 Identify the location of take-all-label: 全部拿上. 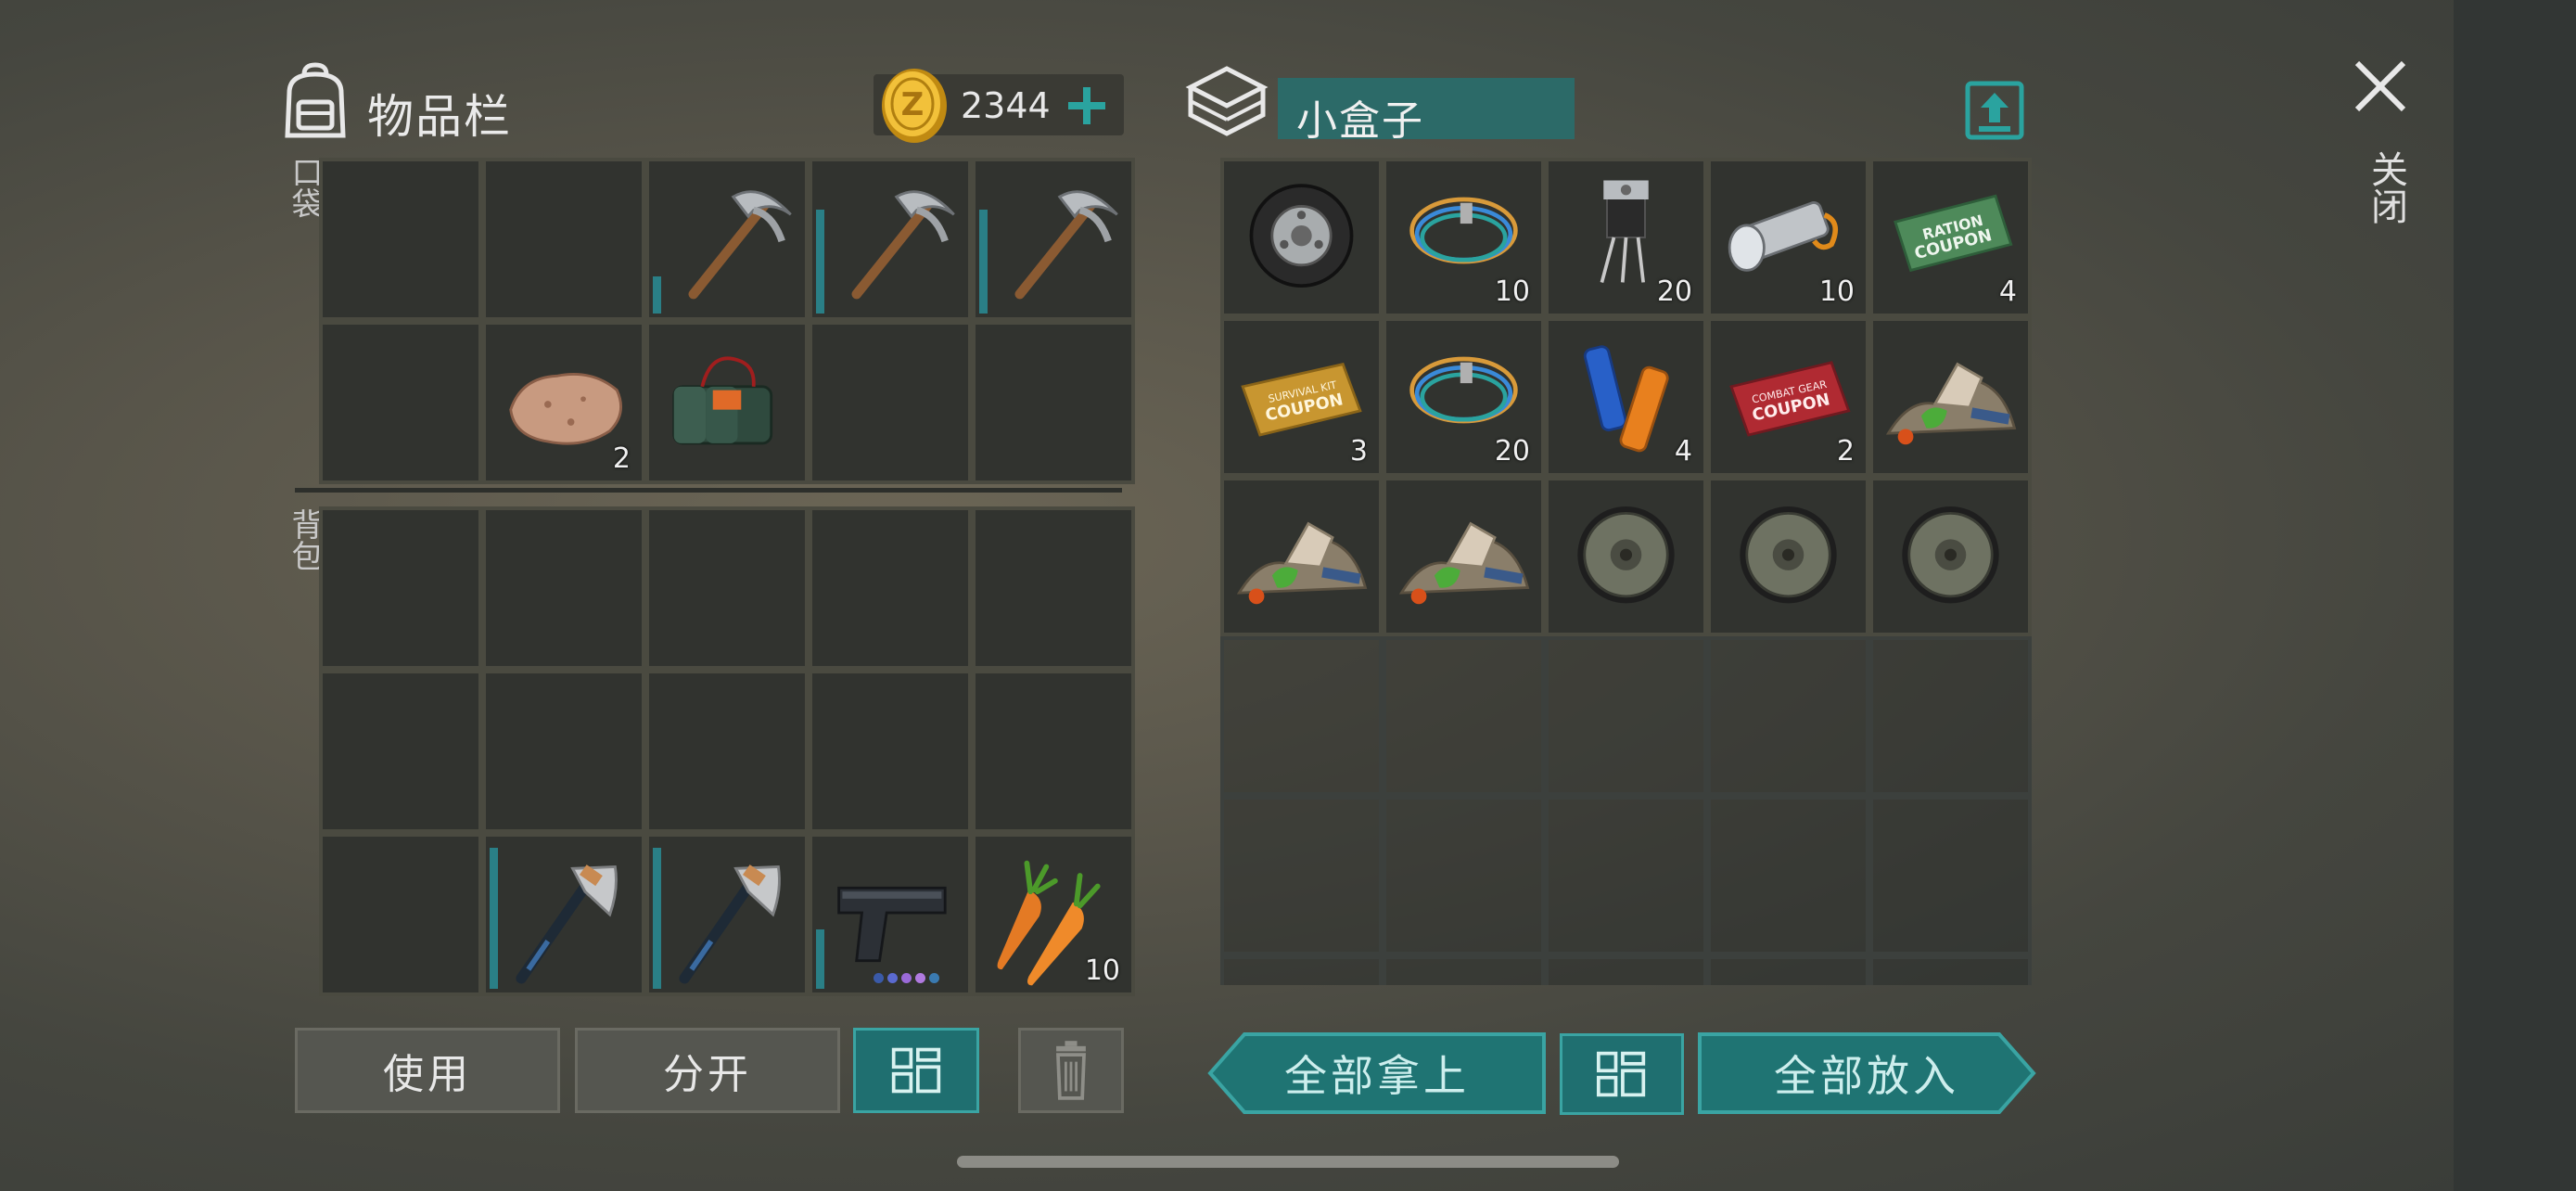
(1377, 1076).